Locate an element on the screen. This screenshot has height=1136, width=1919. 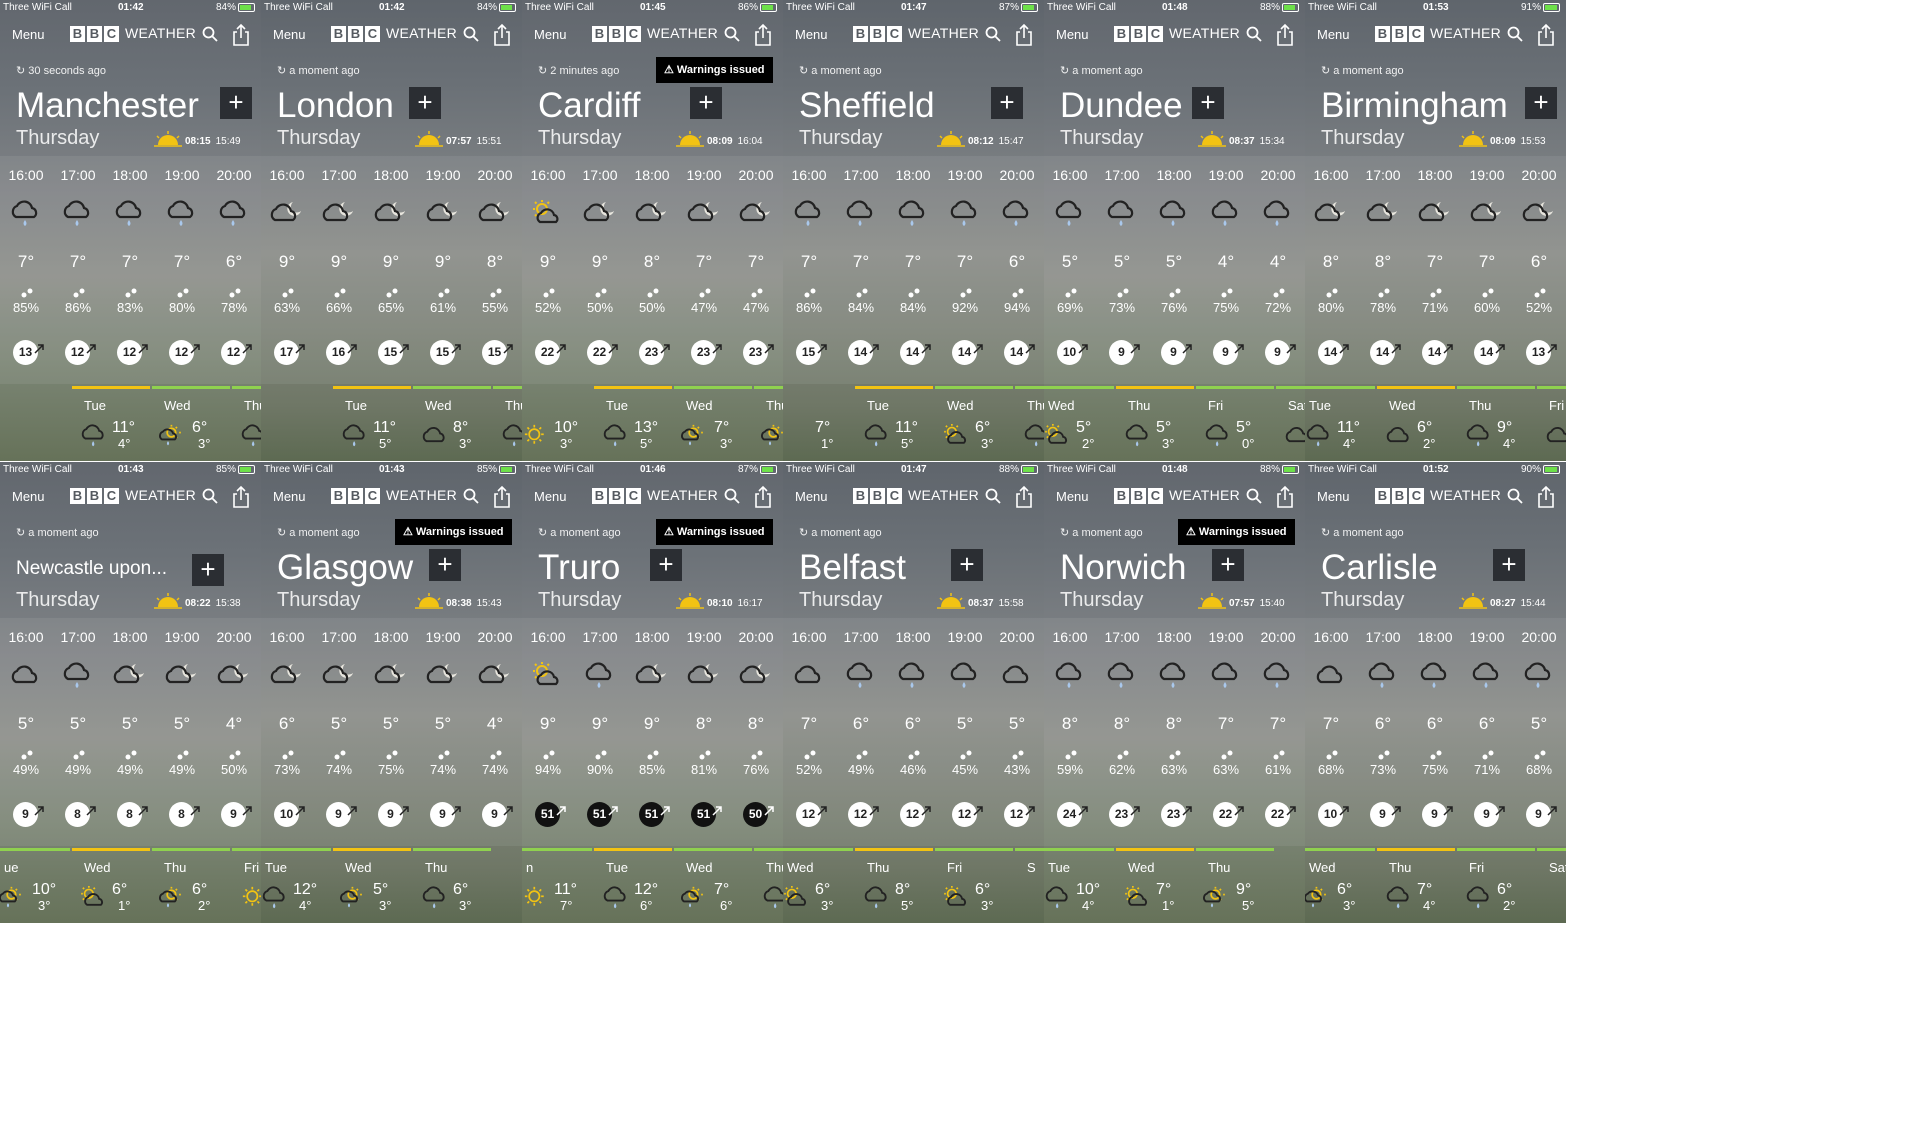
day-card: Thu 8°5° is located at coordinates (894, 885).